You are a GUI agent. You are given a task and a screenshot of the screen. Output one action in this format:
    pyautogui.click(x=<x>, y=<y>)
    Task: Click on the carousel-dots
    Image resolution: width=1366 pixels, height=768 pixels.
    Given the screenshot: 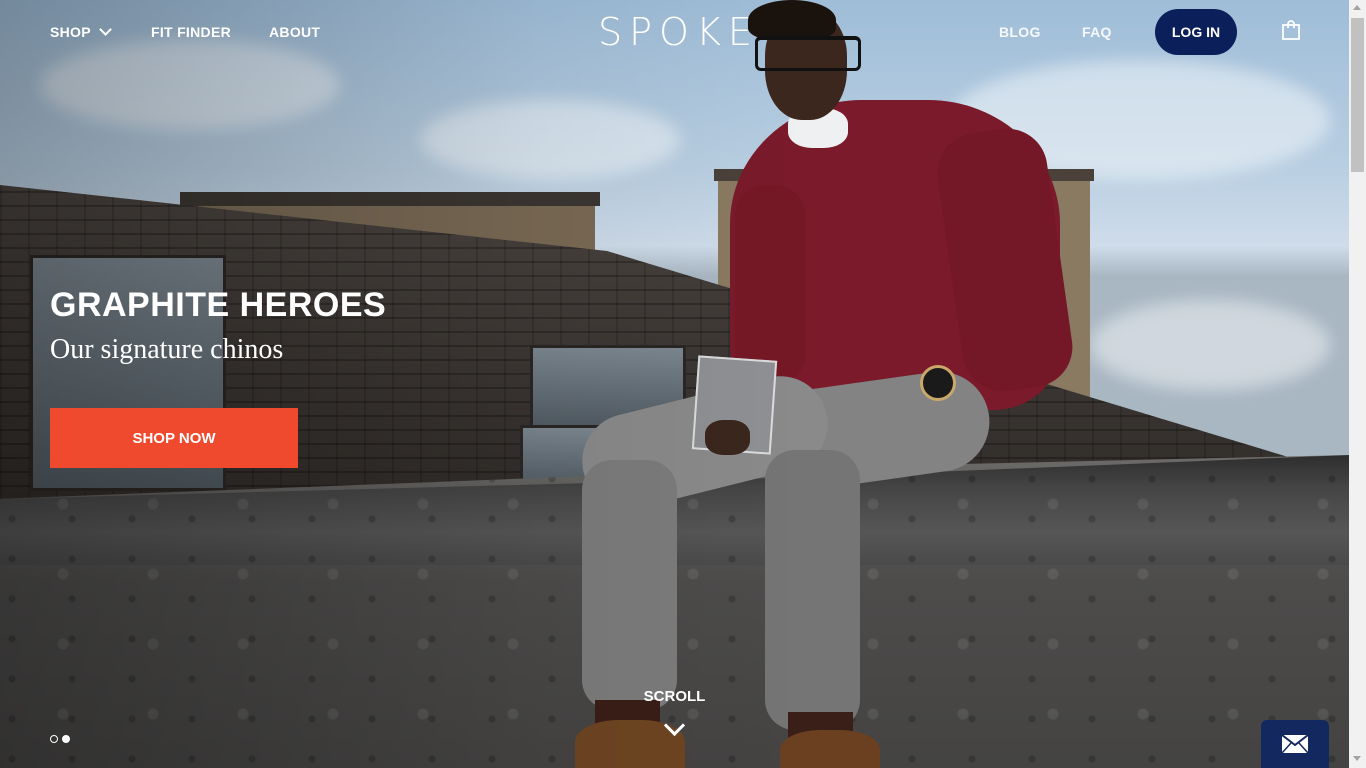 What is the action you would take?
    pyautogui.click(x=60, y=739)
    